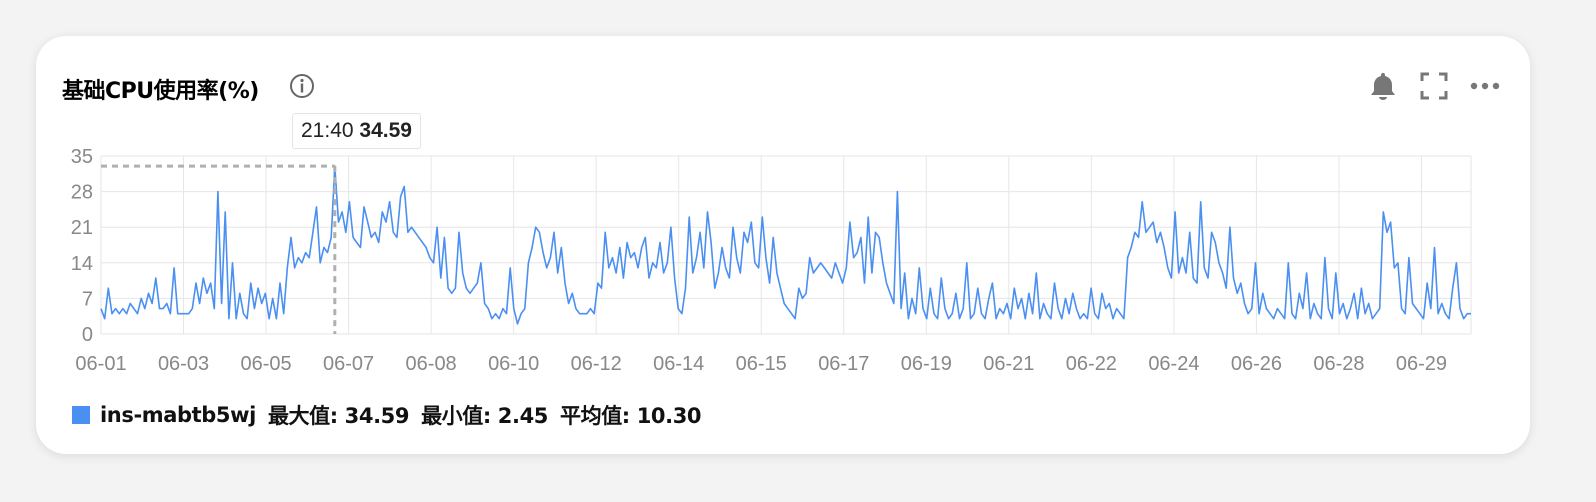 The width and height of the screenshot is (1596, 502). I want to click on legend-max: 最大值: 34.59, so click(338, 416).